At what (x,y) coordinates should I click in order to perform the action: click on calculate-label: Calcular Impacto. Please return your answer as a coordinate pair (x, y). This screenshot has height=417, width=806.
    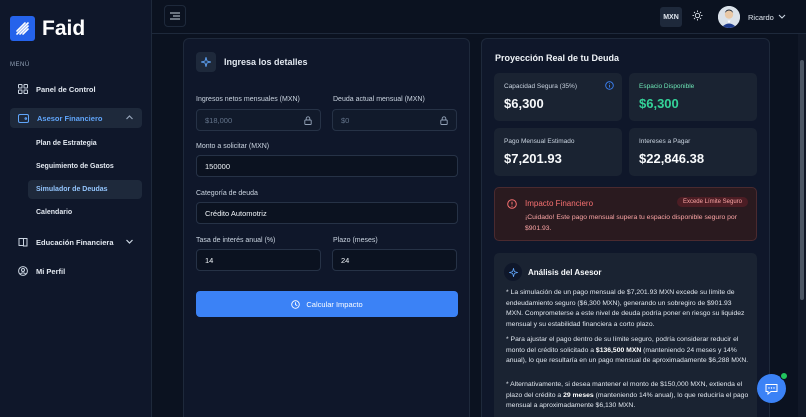
    Looking at the image, I should click on (334, 304).